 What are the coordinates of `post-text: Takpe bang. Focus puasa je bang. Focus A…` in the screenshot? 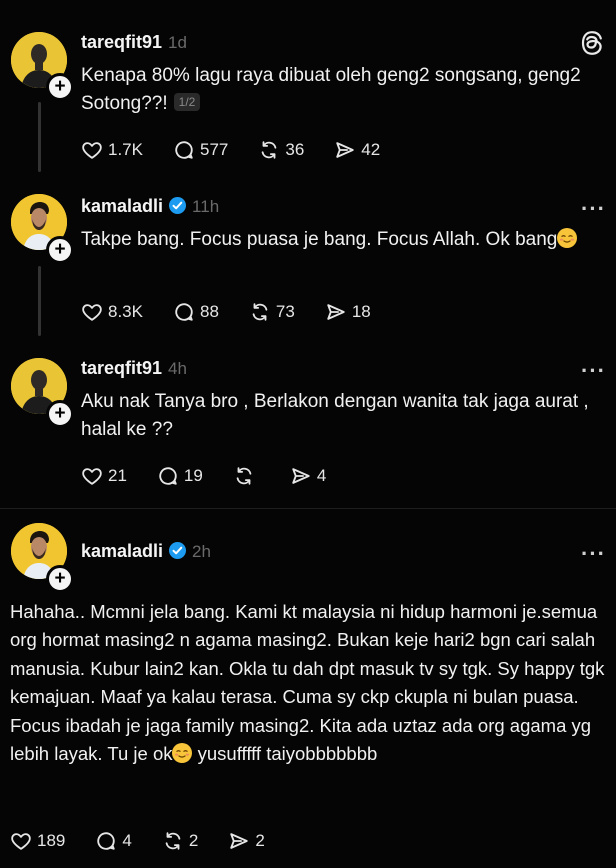 It's located at (341, 240).